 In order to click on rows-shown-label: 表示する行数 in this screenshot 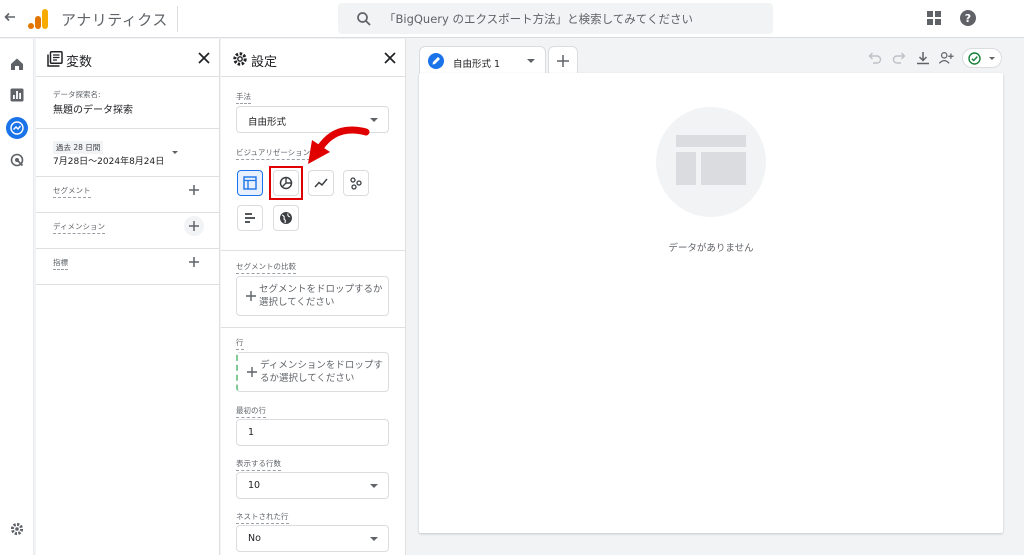, I will do `click(258, 464)`.